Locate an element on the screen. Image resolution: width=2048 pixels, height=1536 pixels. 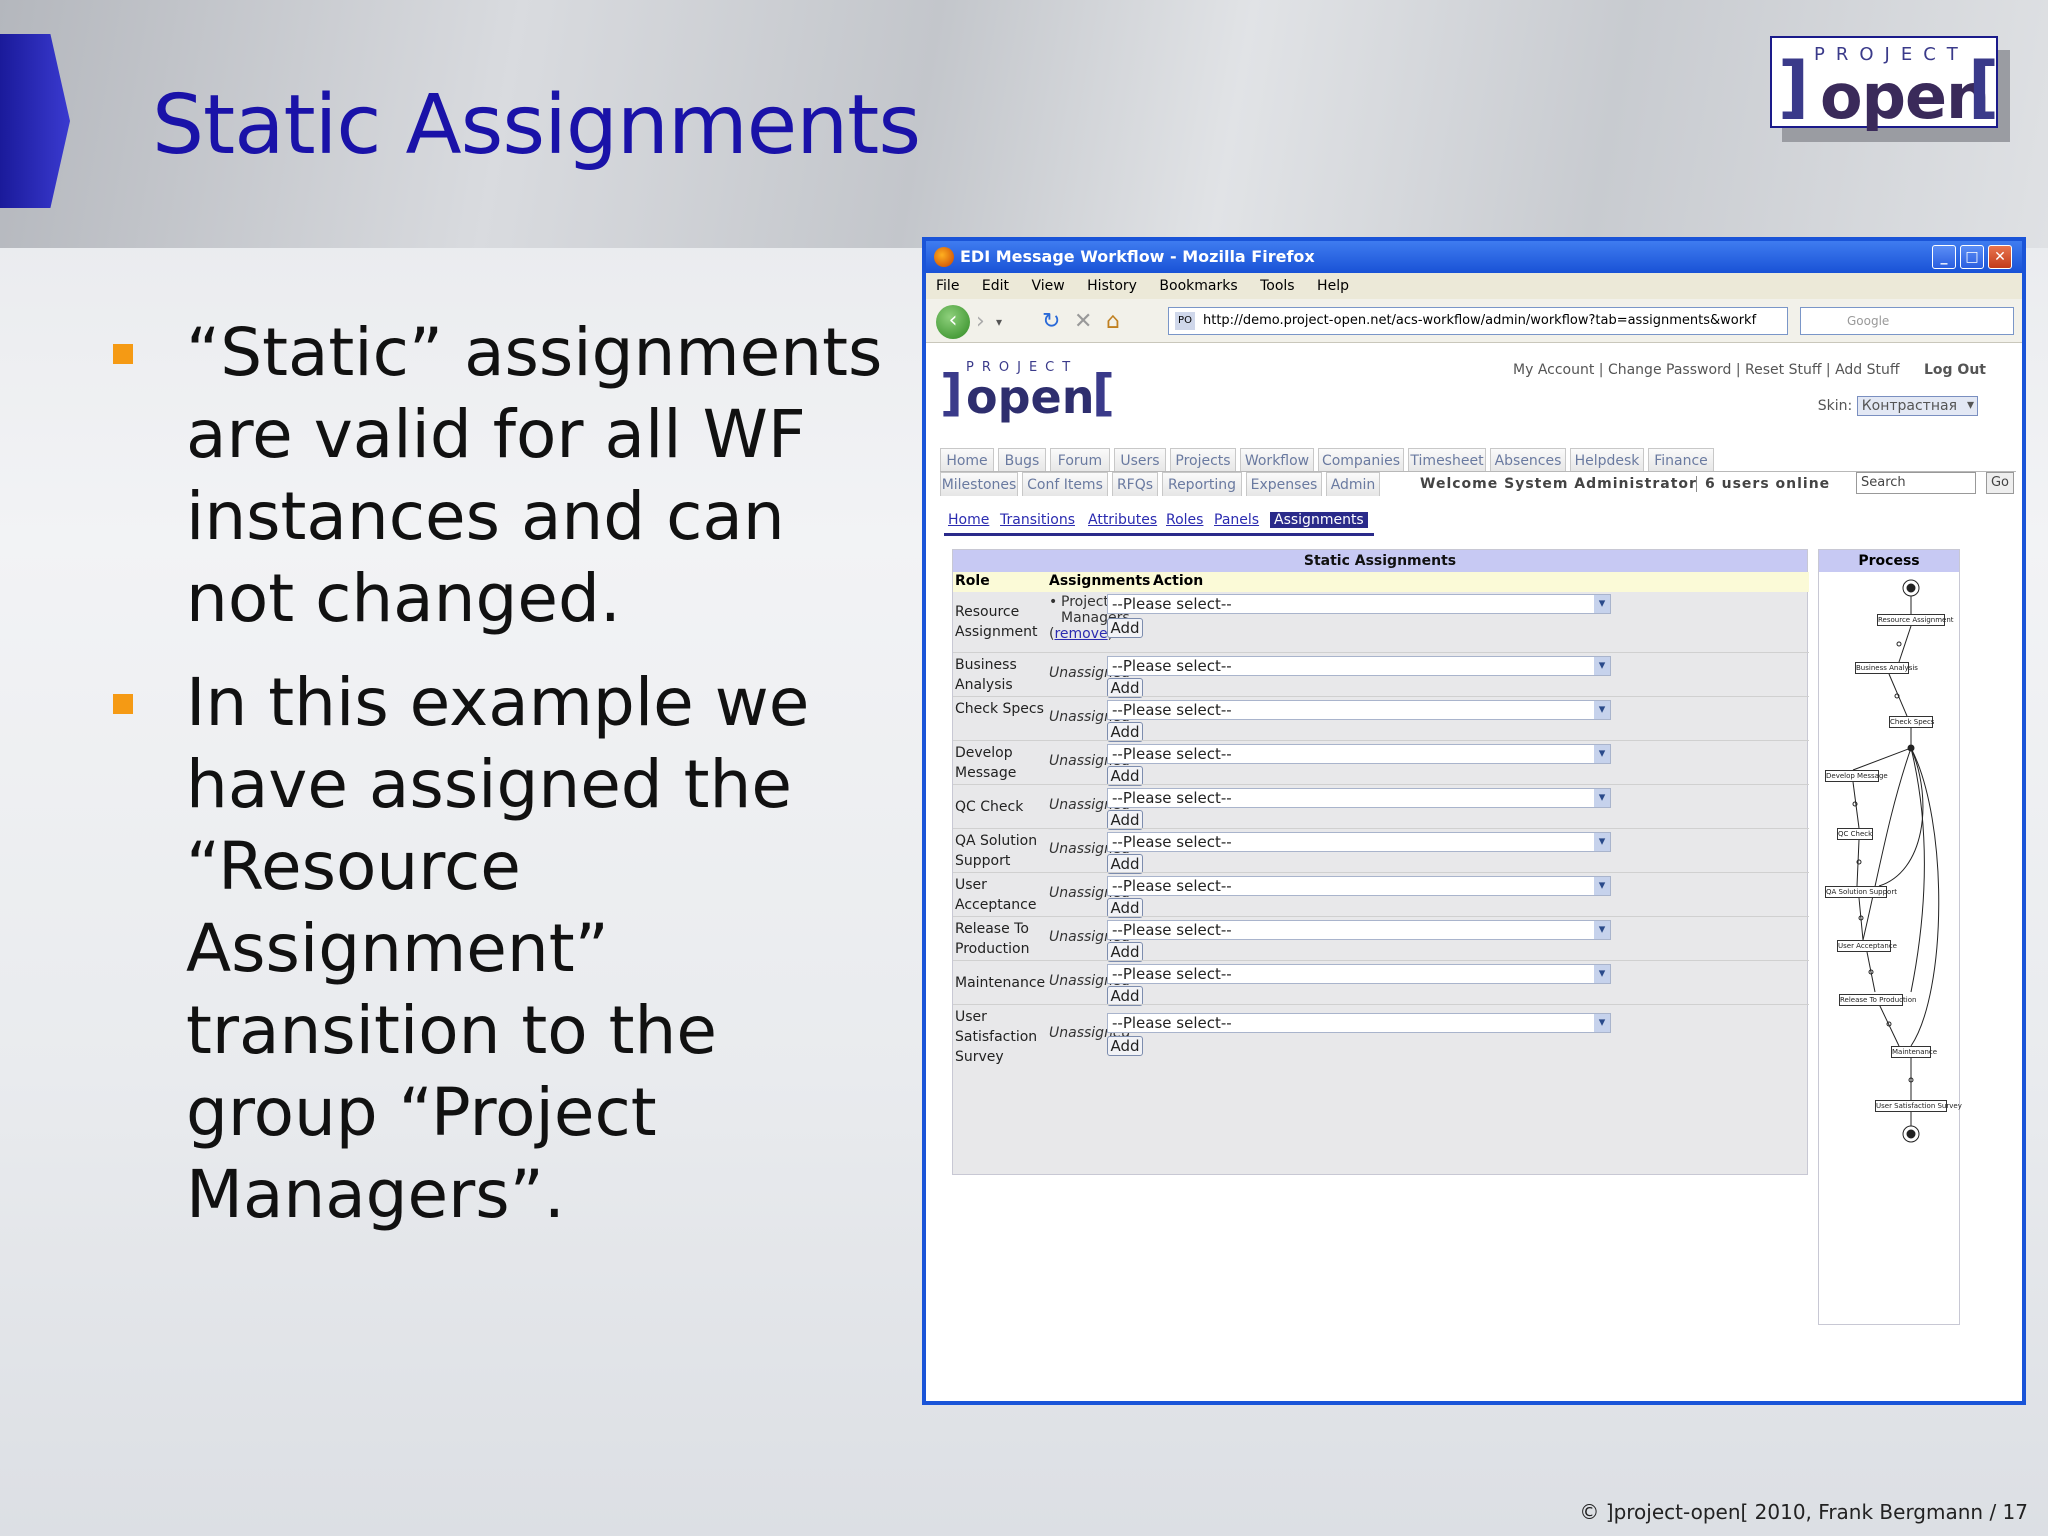
logout-link: Log Out is located at coordinates (1955, 370).